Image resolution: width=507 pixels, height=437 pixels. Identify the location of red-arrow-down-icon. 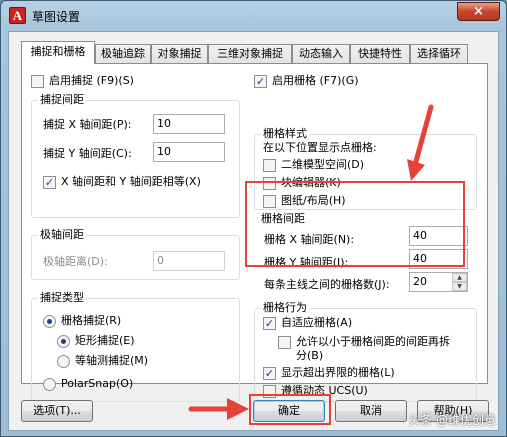
(420, 142).